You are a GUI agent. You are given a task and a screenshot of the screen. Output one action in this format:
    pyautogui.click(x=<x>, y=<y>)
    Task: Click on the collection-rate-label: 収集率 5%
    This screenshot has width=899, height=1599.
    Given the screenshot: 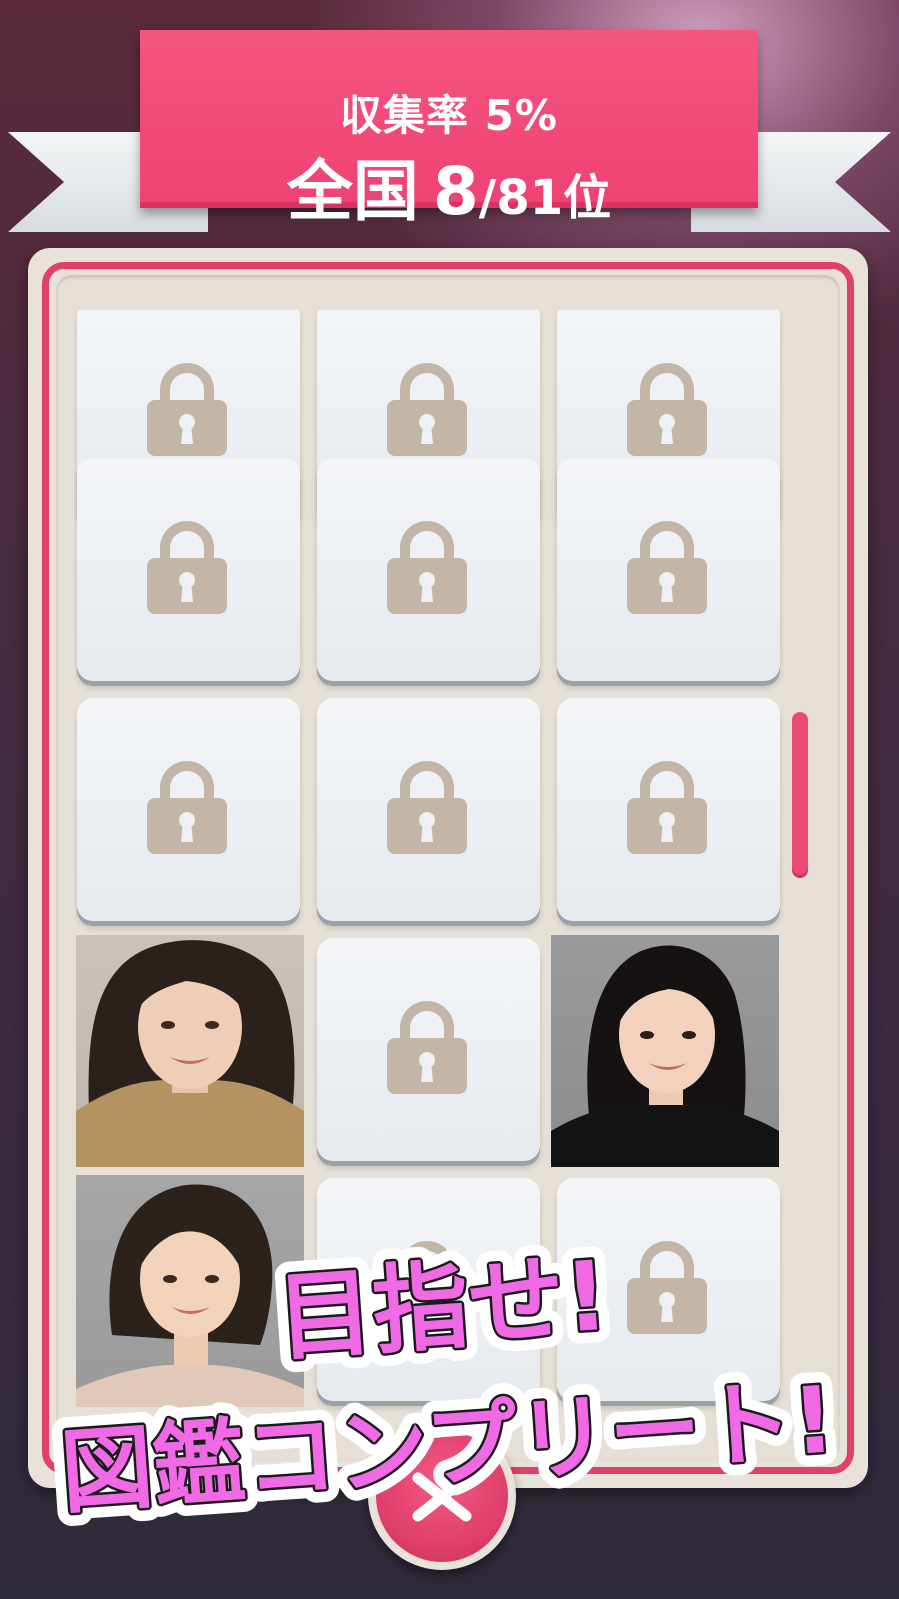 What is the action you would take?
    pyautogui.click(x=449, y=115)
    